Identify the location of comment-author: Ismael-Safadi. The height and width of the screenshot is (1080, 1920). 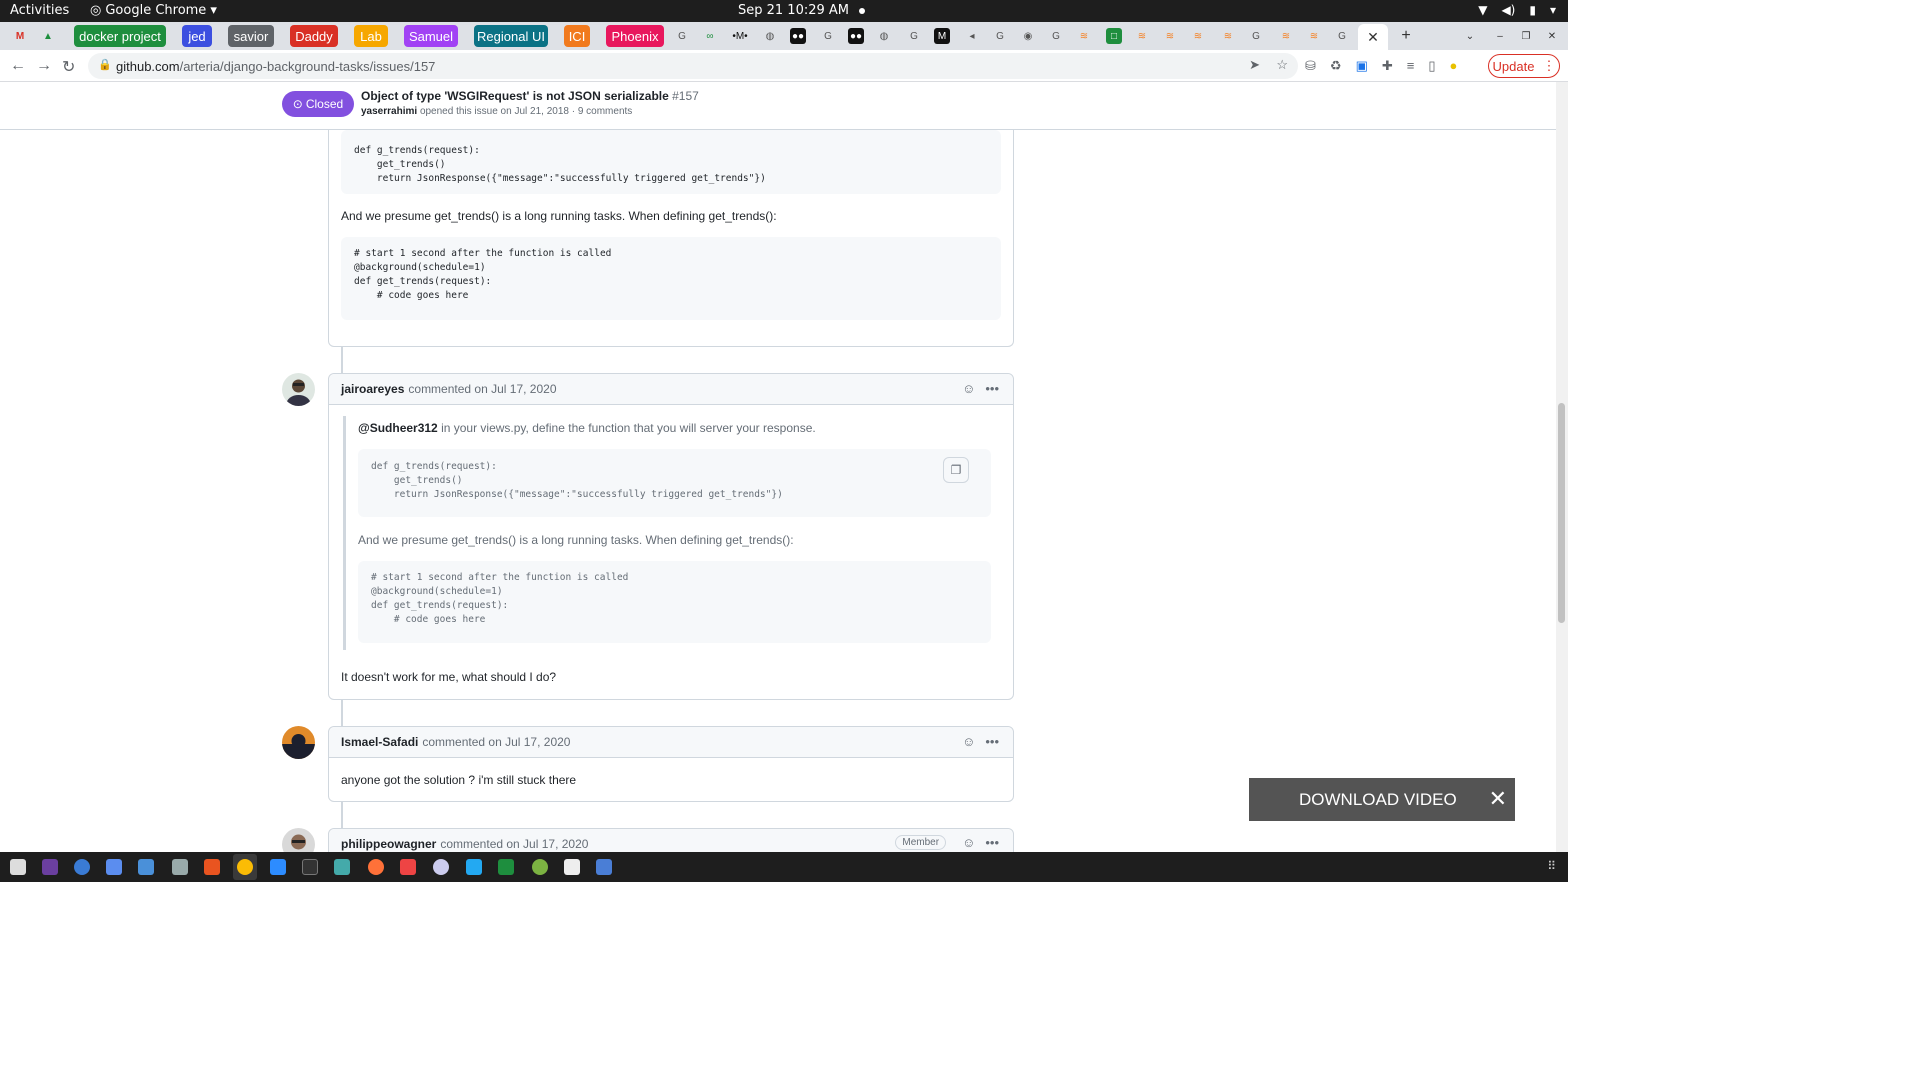
(379, 742).